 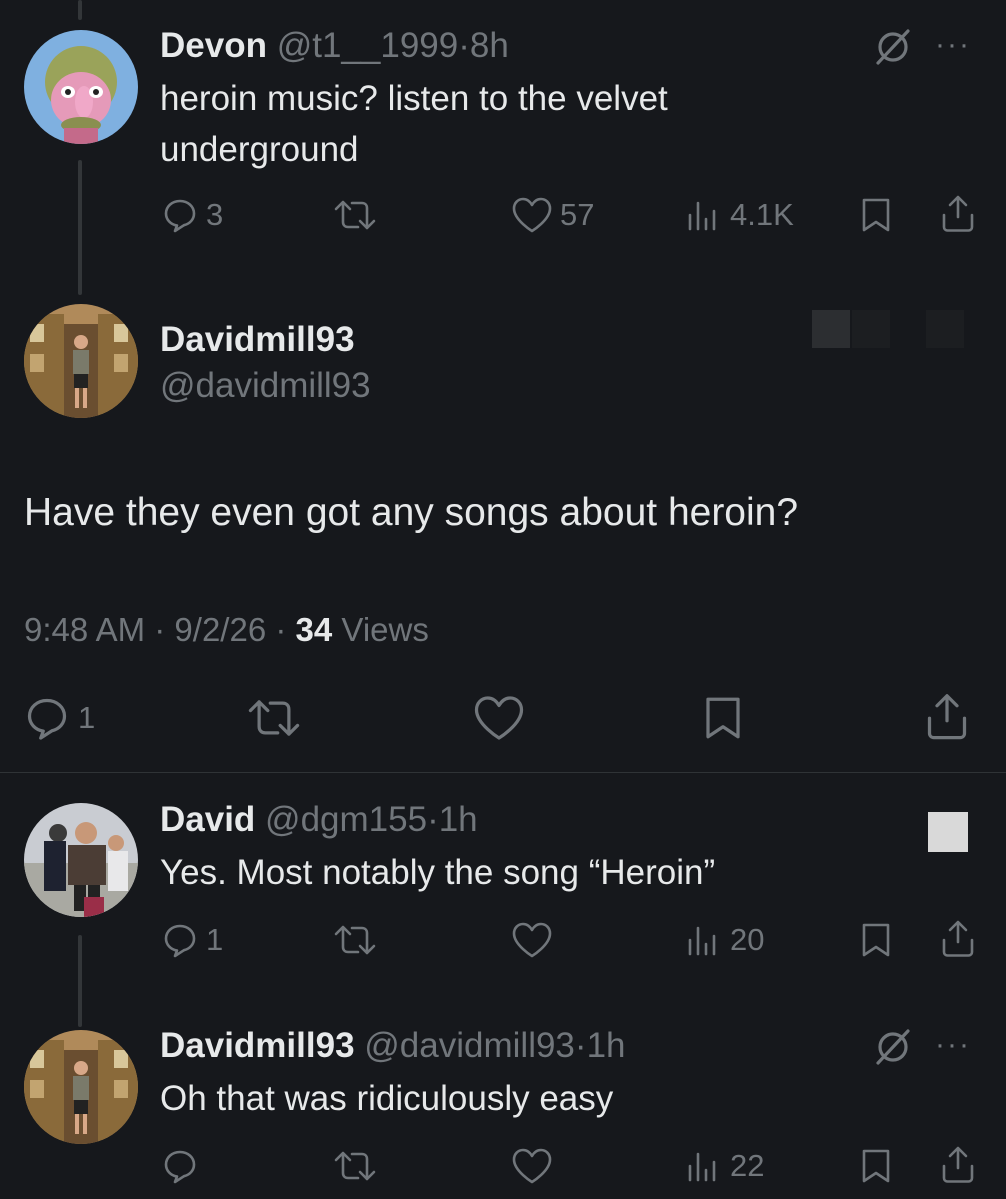 What do you see at coordinates (489, 45) in the screenshot?
I see `post-time: 8h` at bounding box center [489, 45].